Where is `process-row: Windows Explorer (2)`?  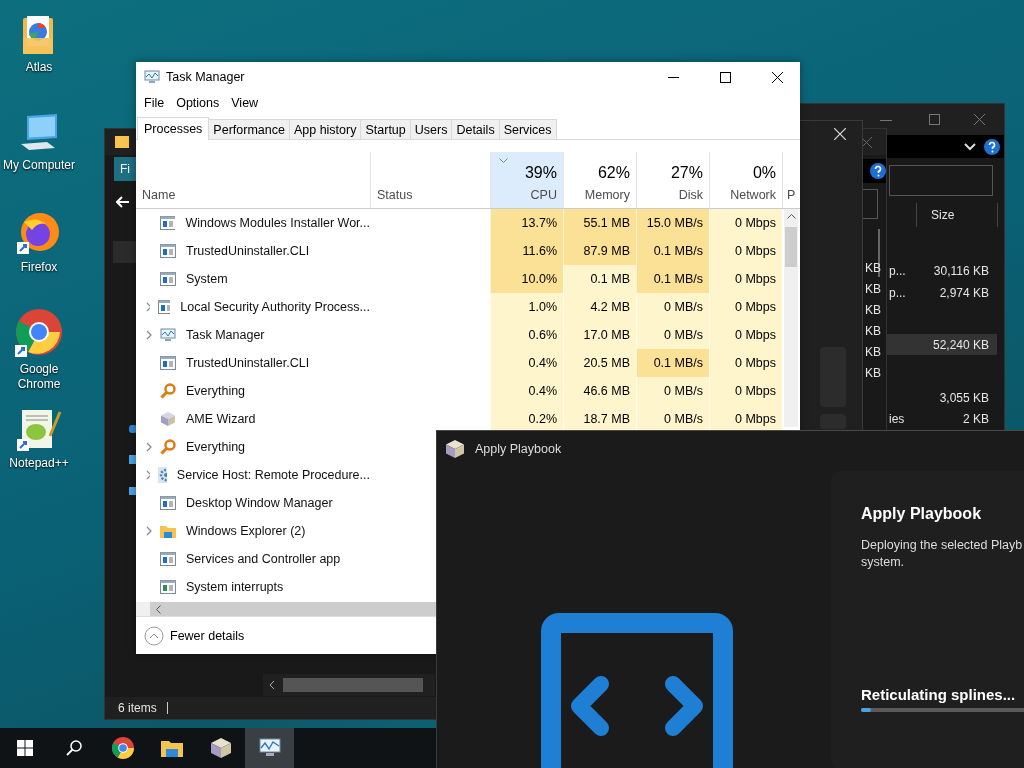
process-row: Windows Explorer (2) is located at coordinates (253, 531).